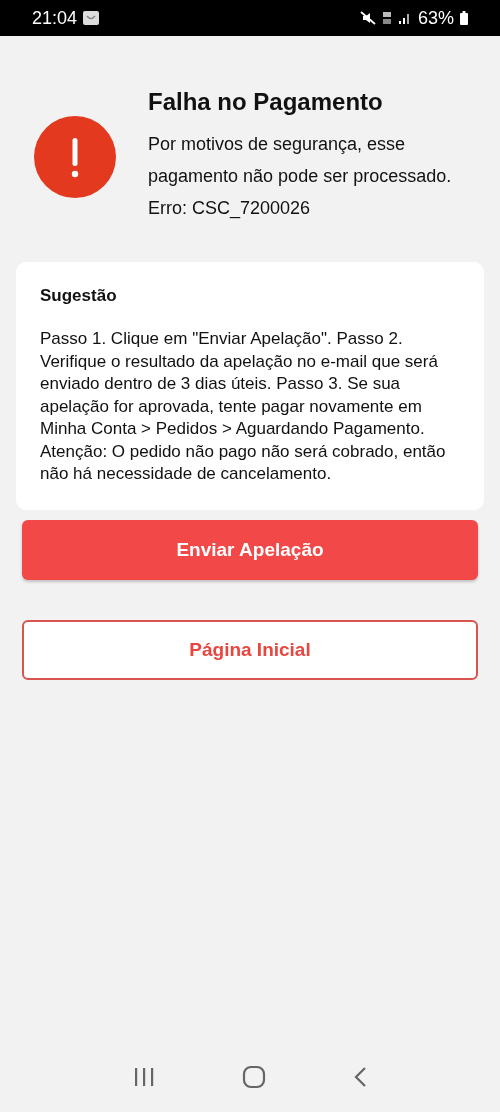  I want to click on mute-icon, so click(367, 18).